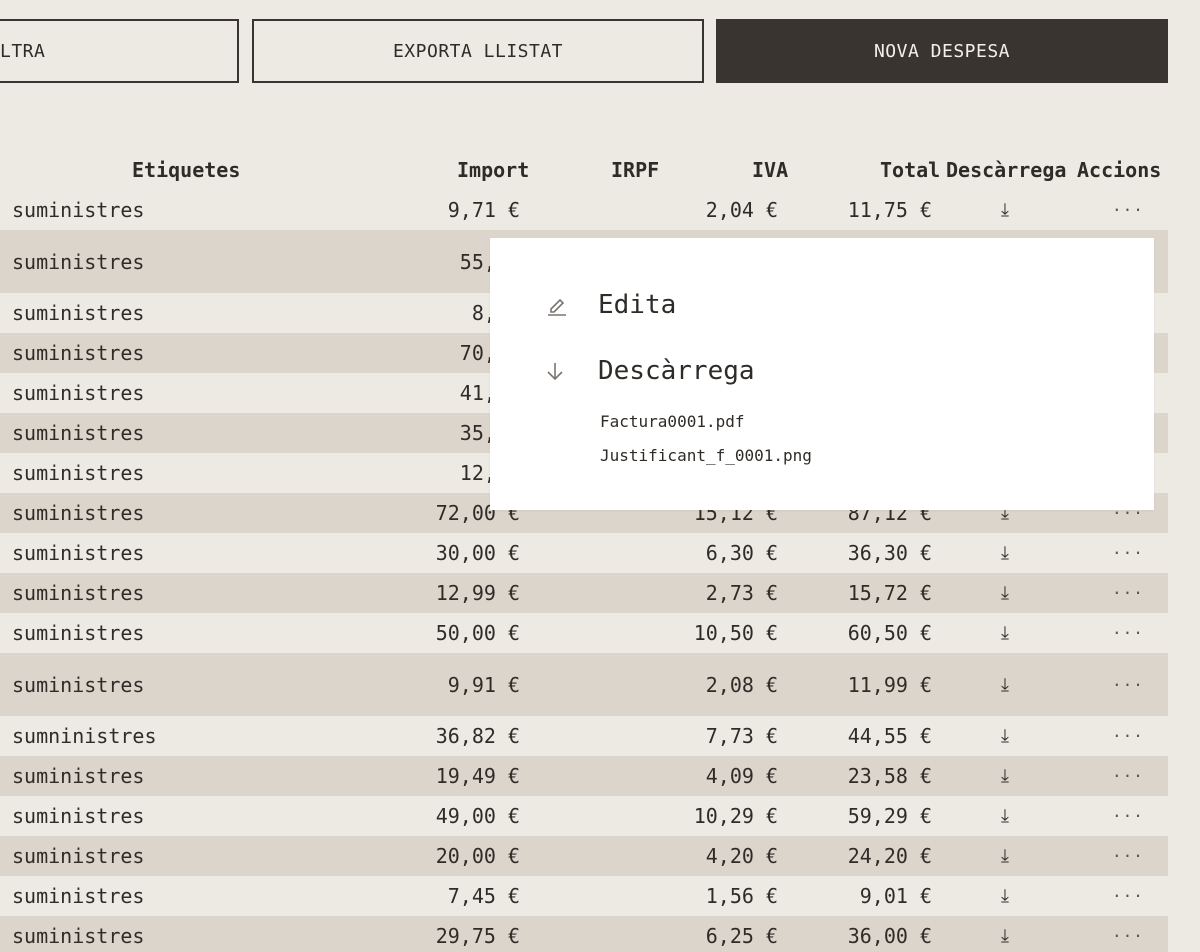  I want to click on row-total: 11,99 €, so click(889, 684).